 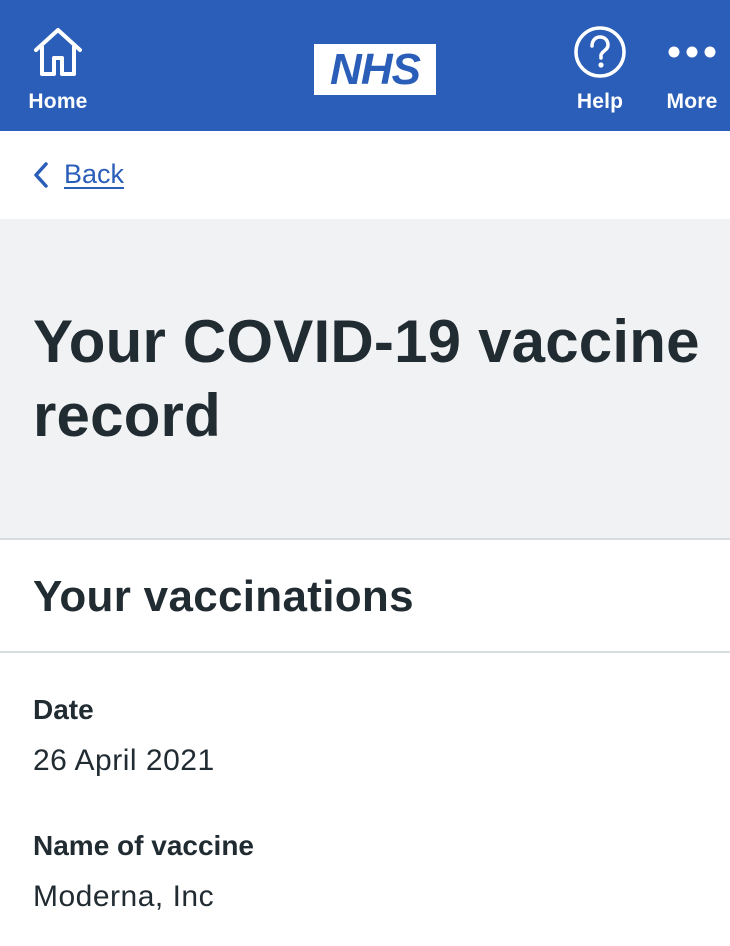 I want to click on more-dots-icon, so click(x=692, y=52).